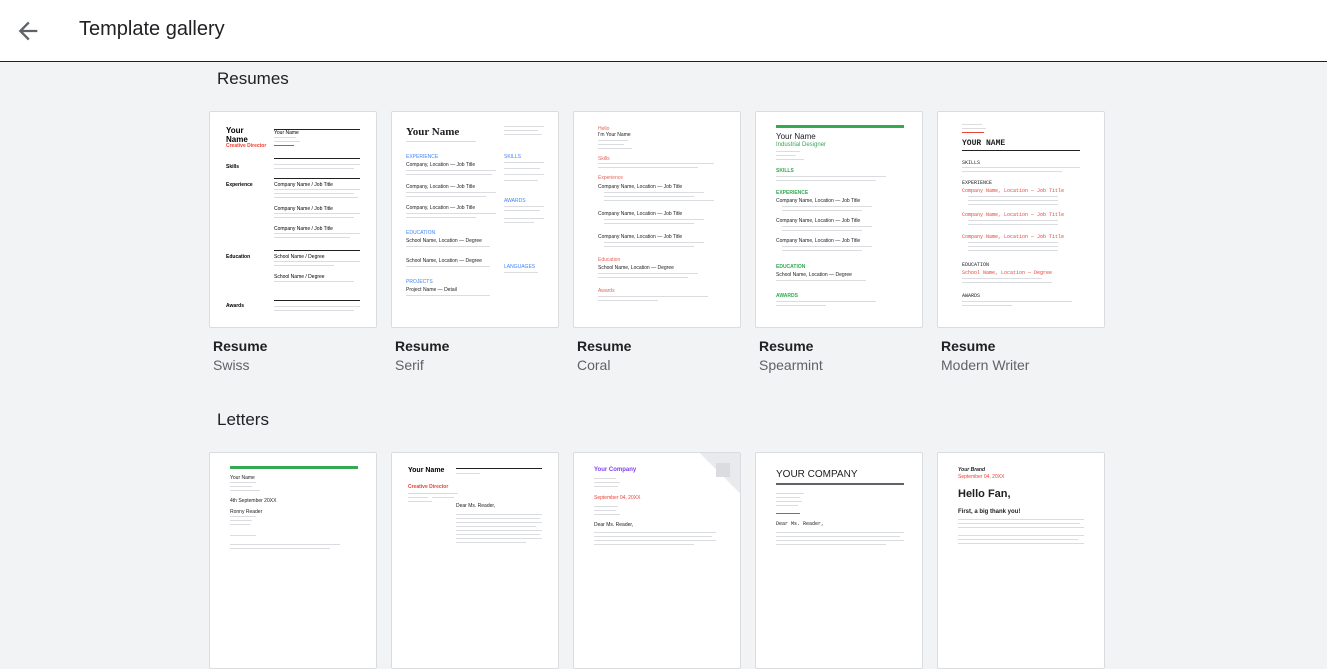 The height and width of the screenshot is (669, 1327). What do you see at coordinates (419, 282) in the screenshot?
I see `preview-section-projects: PROJECTS` at bounding box center [419, 282].